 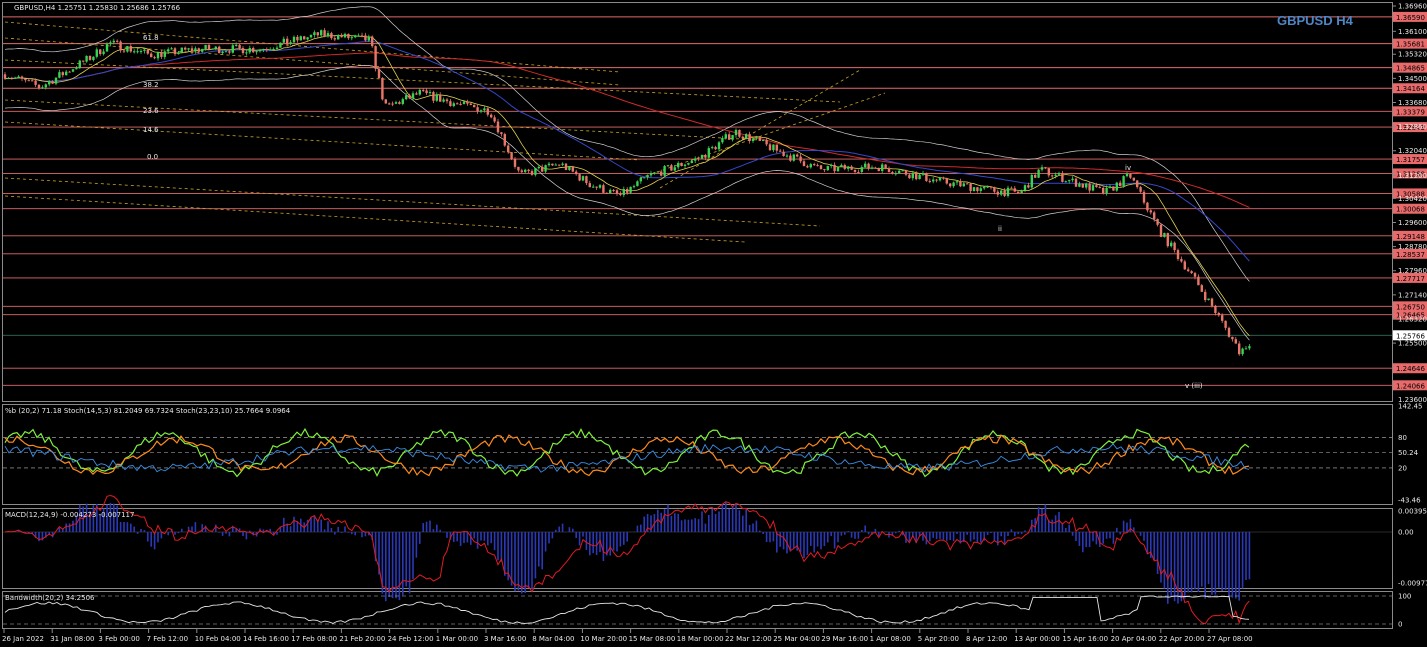 I want to click on wave-label: v (iii), so click(x=1194, y=386).